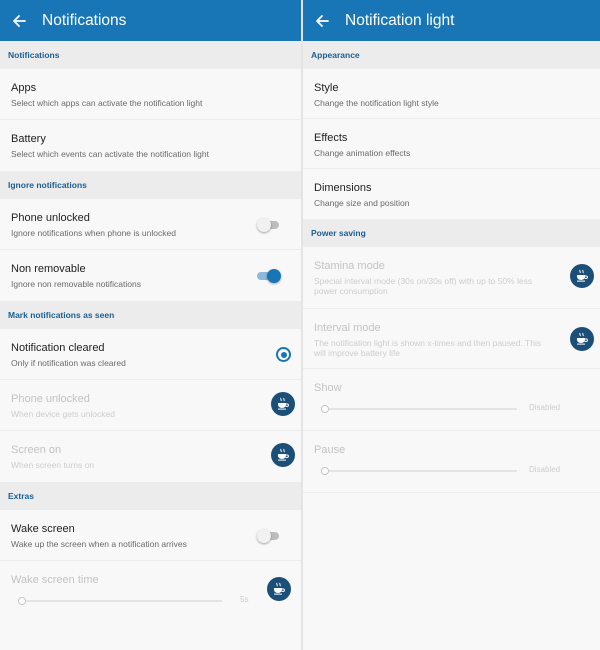 This screenshot has width=600, height=650. What do you see at coordinates (36, 450) in the screenshot?
I see `screen-on-title: Screen on` at bounding box center [36, 450].